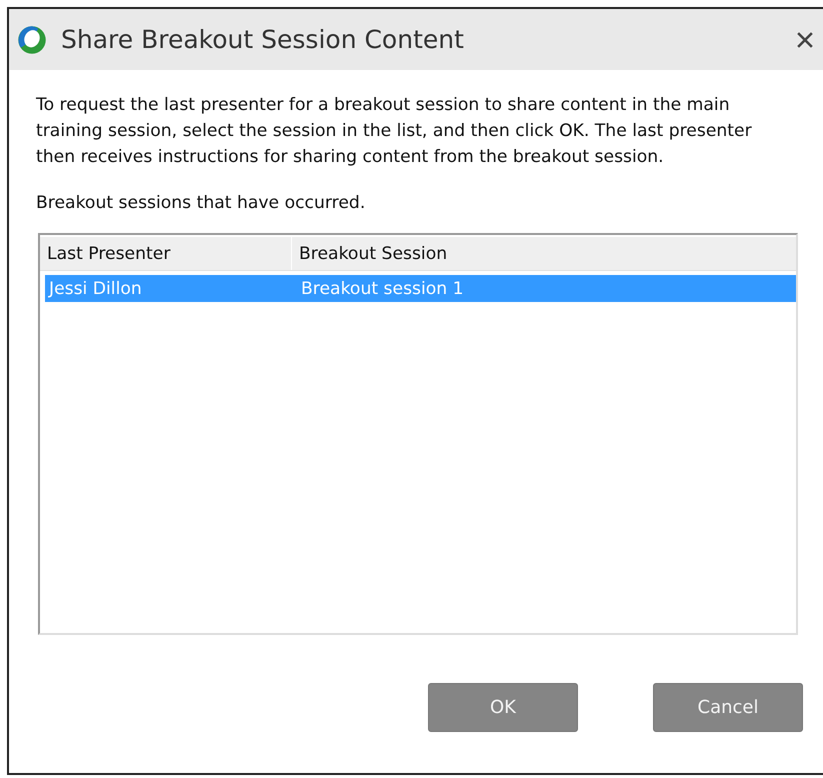 This screenshot has height=778, width=823. Describe the element at coordinates (263, 39) in the screenshot. I see `window-title: Share Breakout Session Content` at that location.